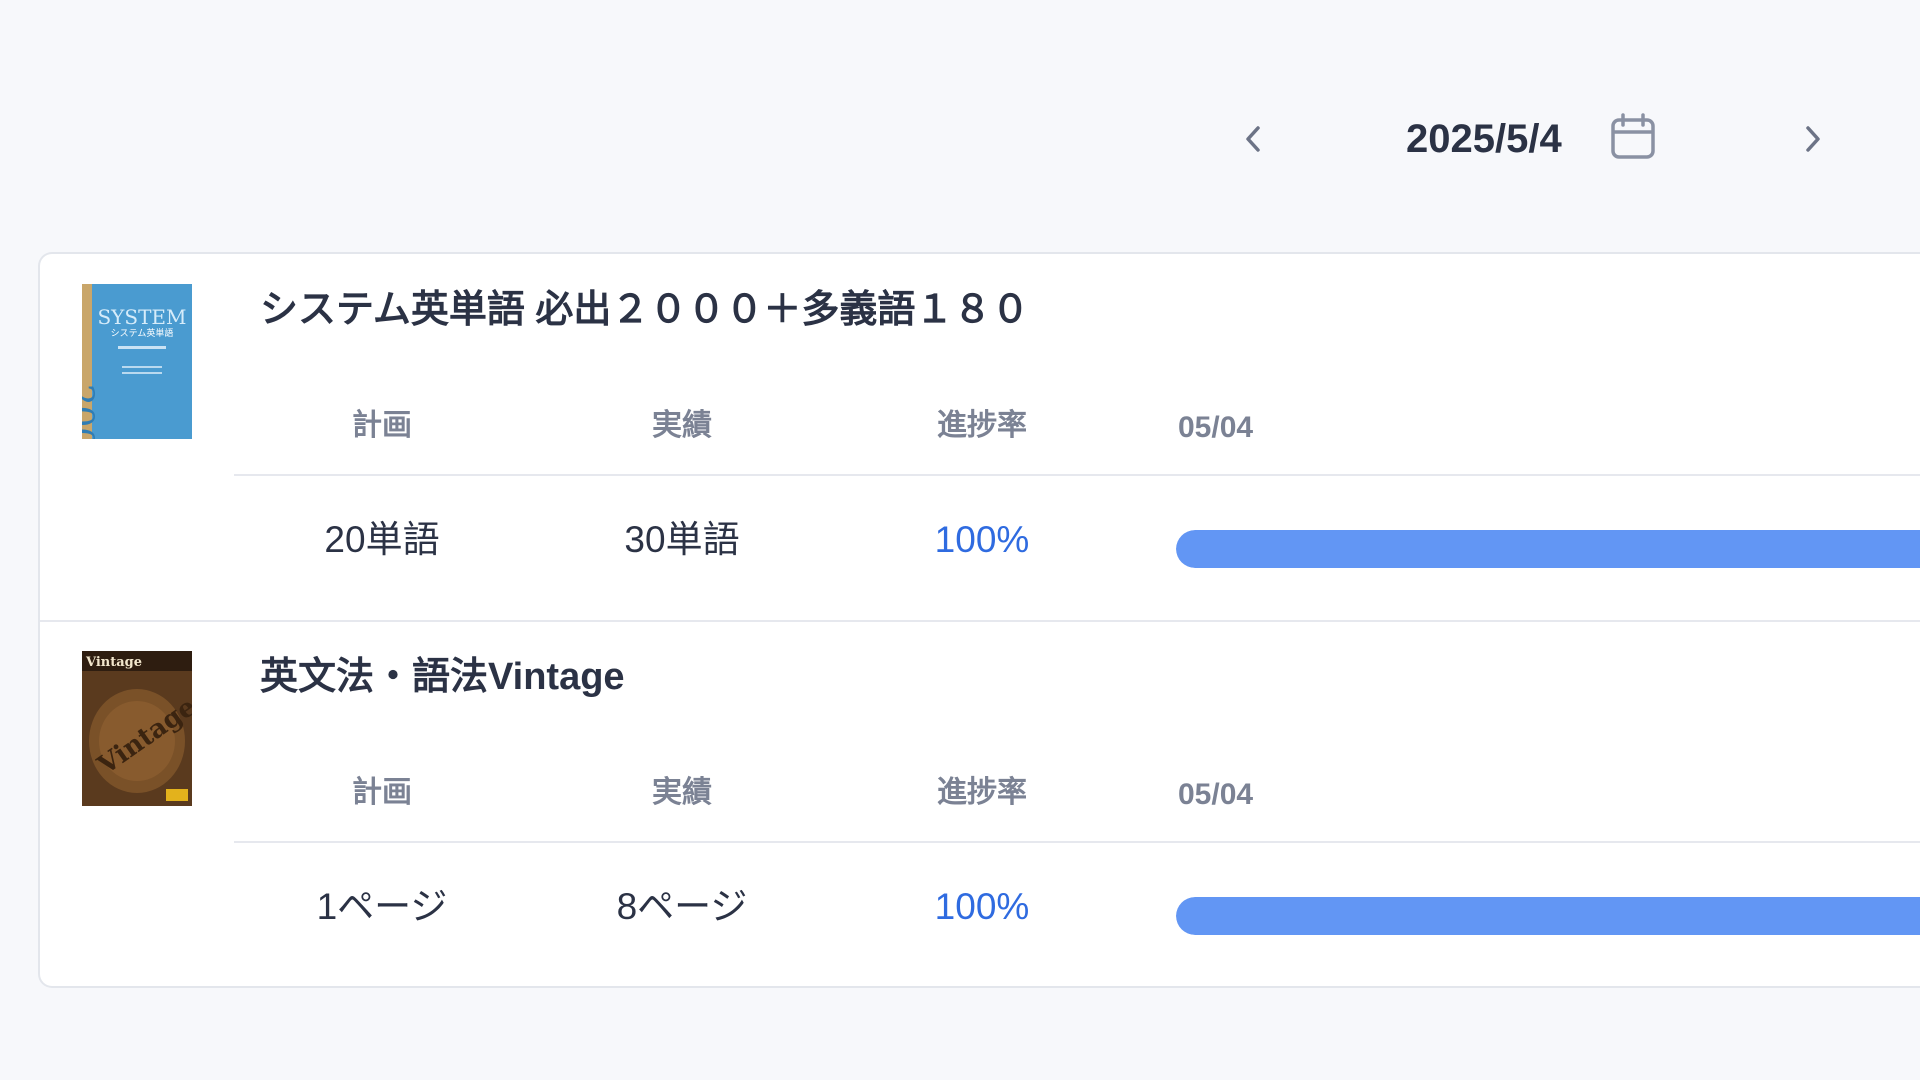  Describe the element at coordinates (382, 539) in the screenshot. I see `plan-value: 20単語` at that location.